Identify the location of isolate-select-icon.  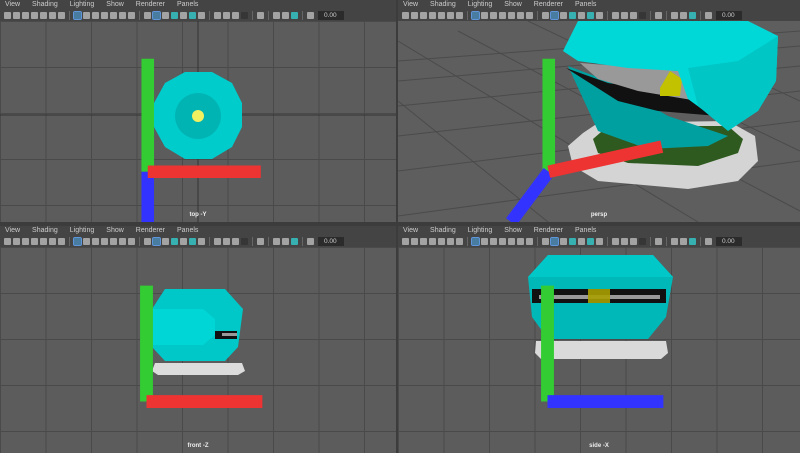
(658, 241).